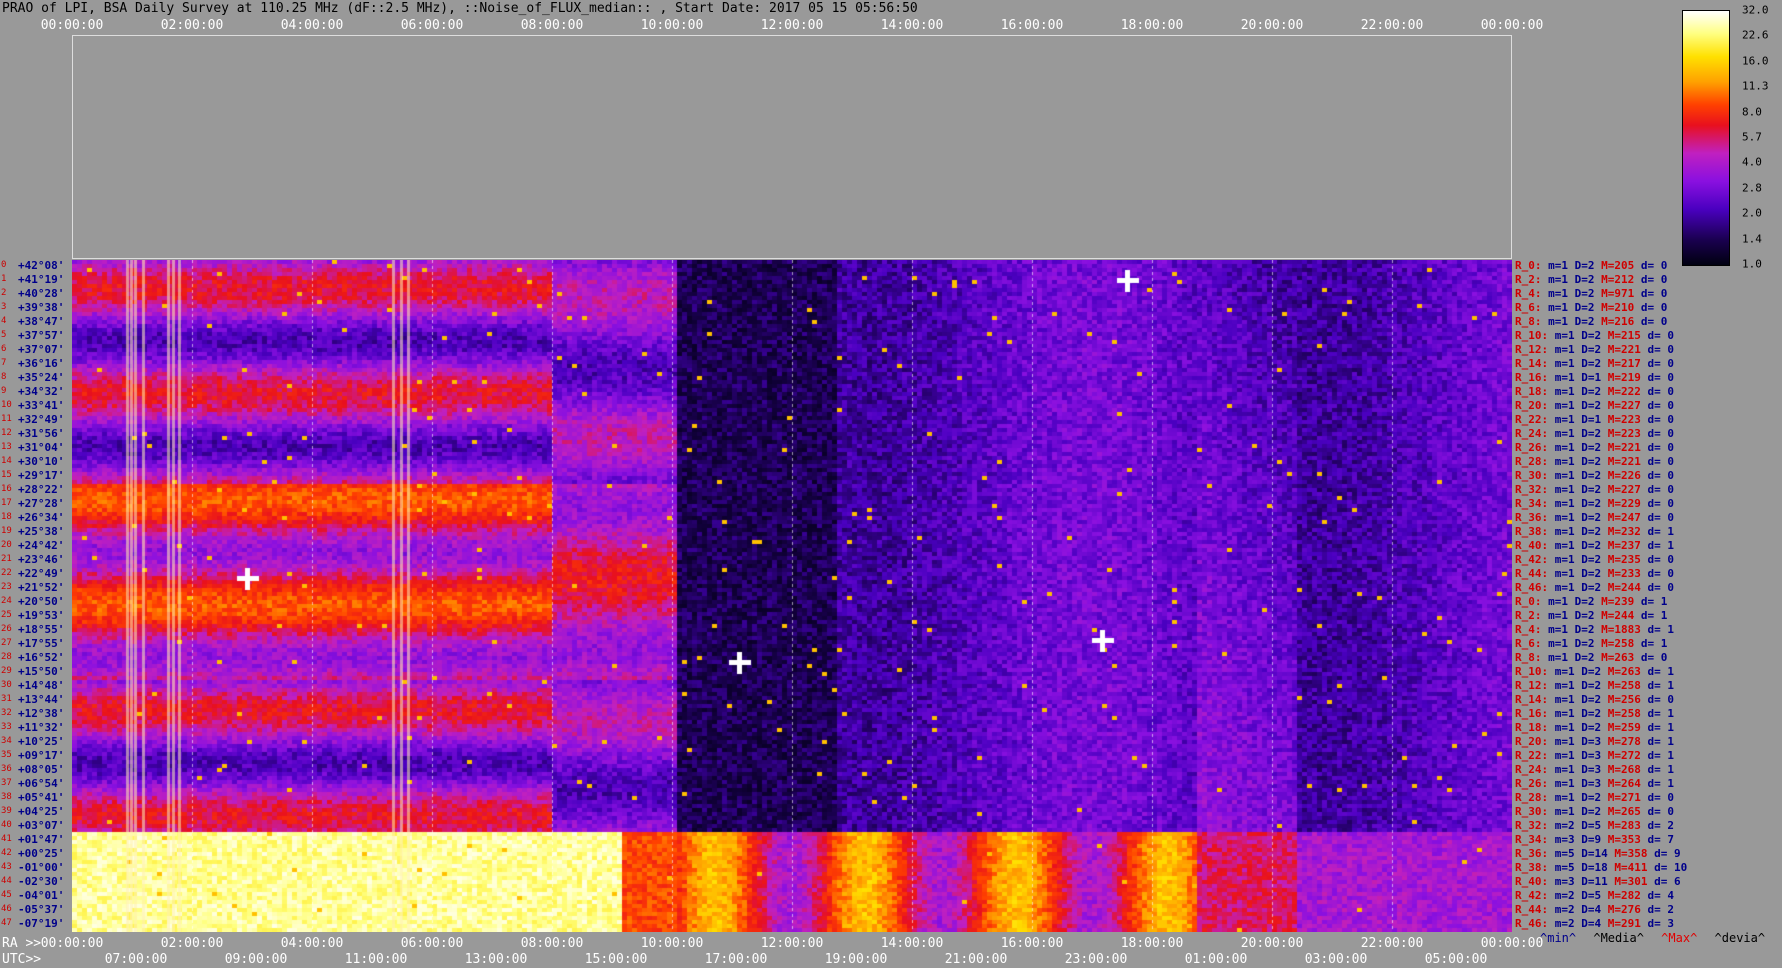 The width and height of the screenshot is (1782, 968). Describe the element at coordinates (1624, 685) in the screenshot. I see `stat-max: M=258` at that location.